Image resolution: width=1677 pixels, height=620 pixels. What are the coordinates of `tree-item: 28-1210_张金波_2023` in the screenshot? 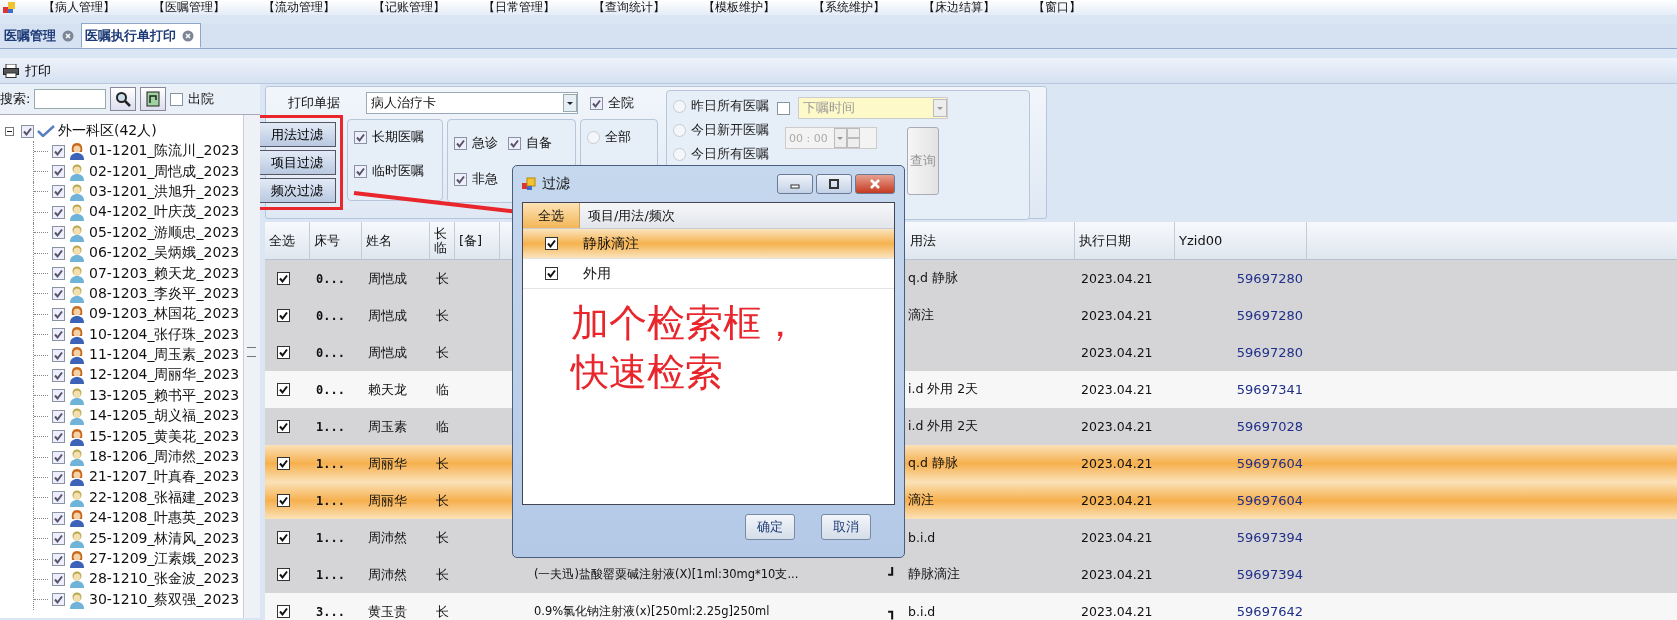 It's located at (164, 579).